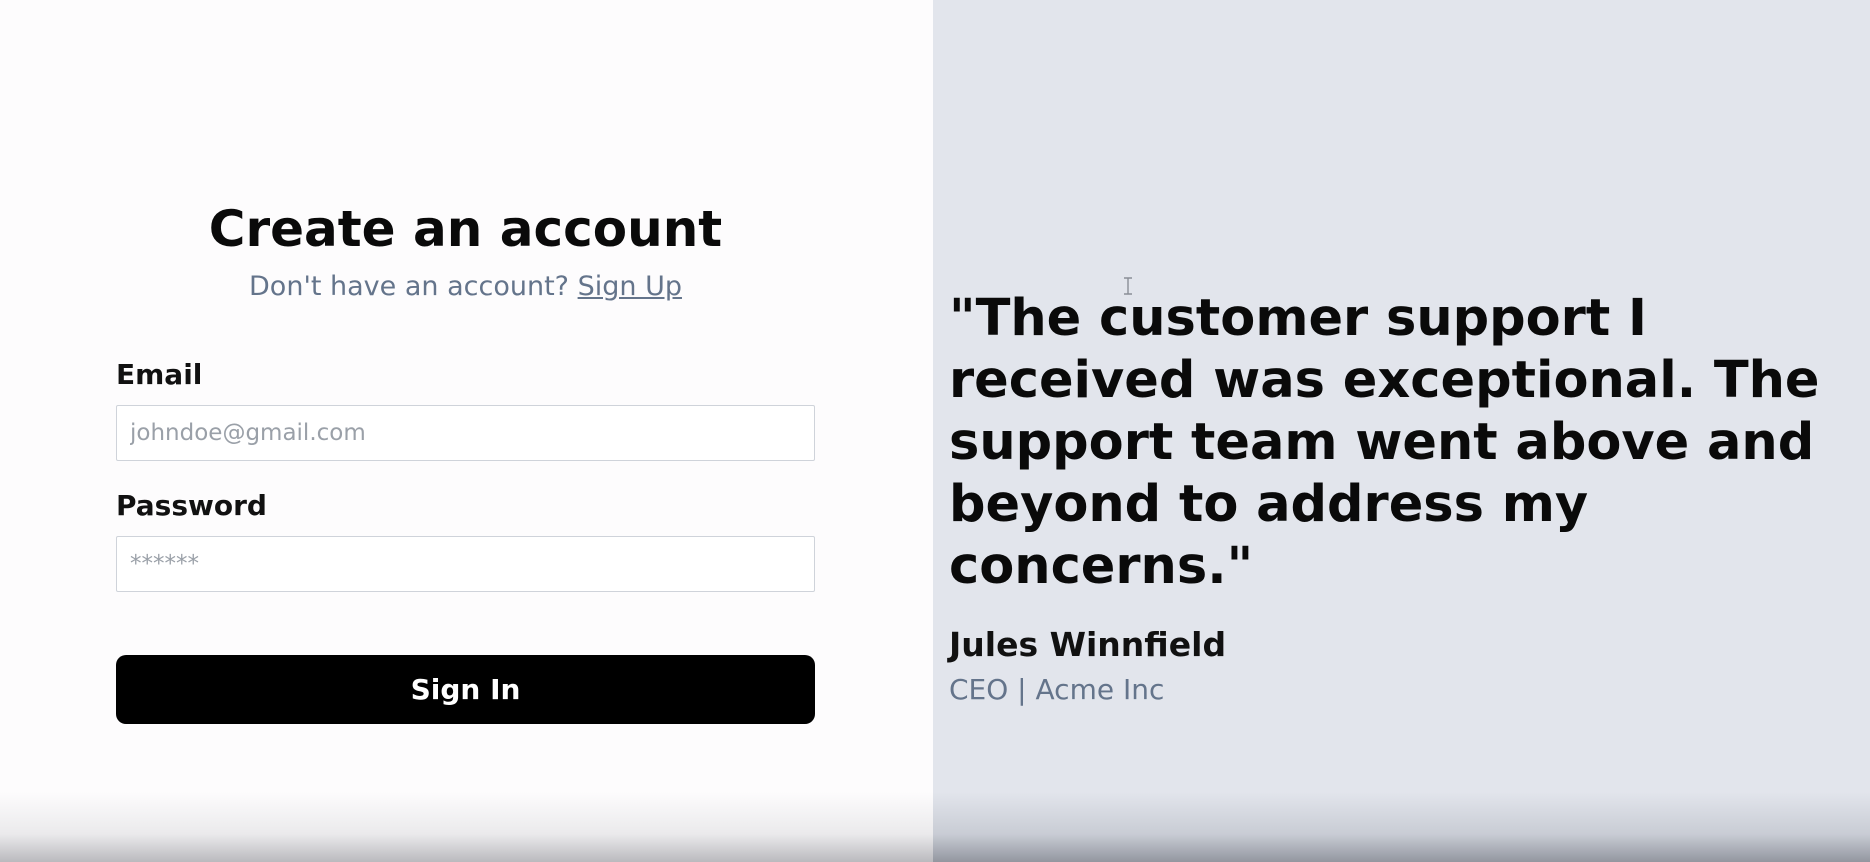  I want to click on password-field, so click(465, 564).